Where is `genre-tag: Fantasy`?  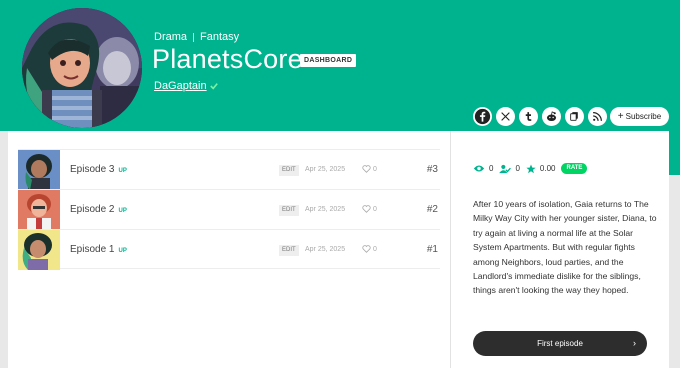
genre-tag: Fantasy is located at coordinates (219, 37).